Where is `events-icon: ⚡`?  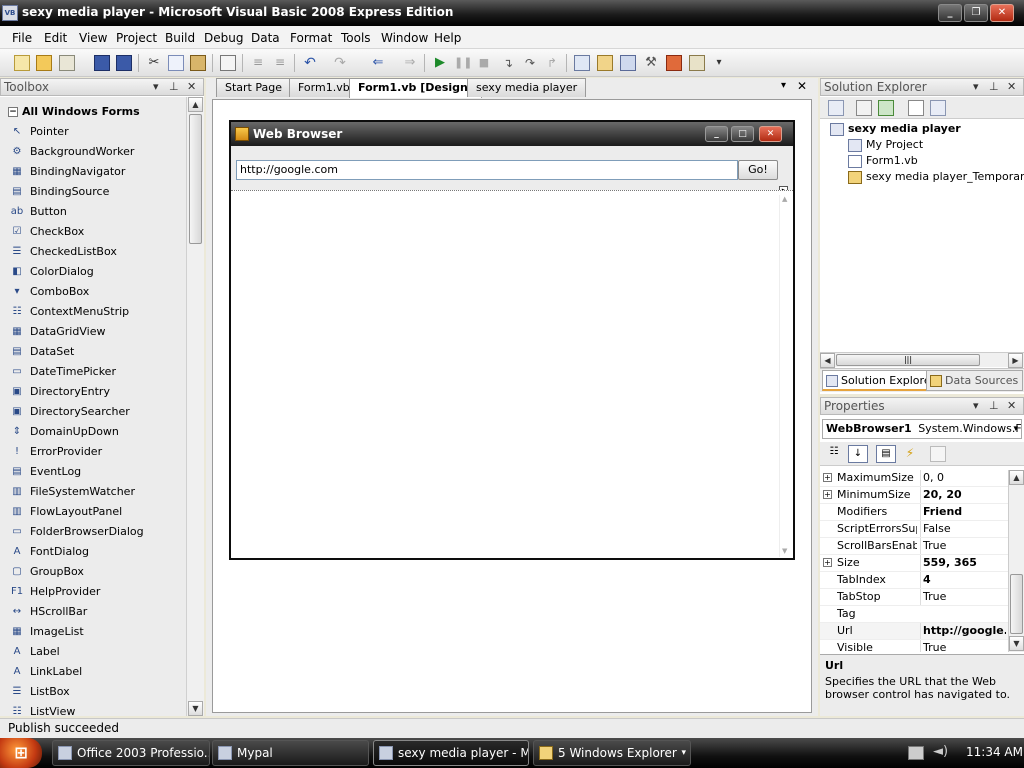 events-icon: ⚡ is located at coordinates (910, 454).